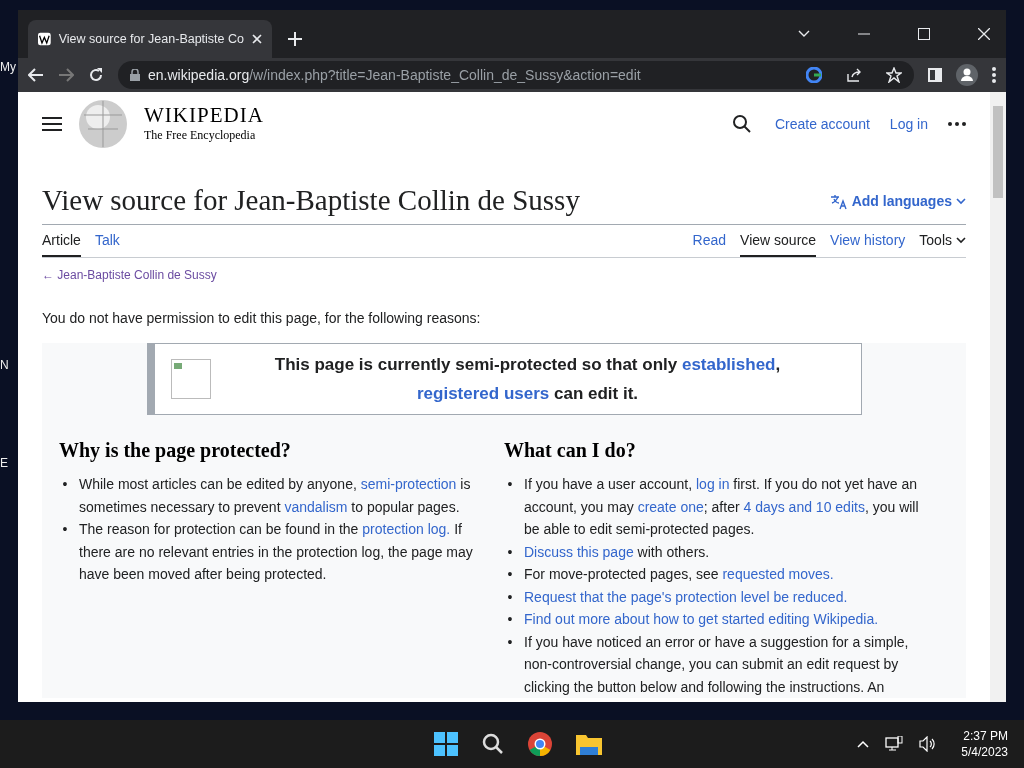 Image resolution: width=1024 pixels, height=768 pixels. I want to click on folder-icon, so click(589, 744).